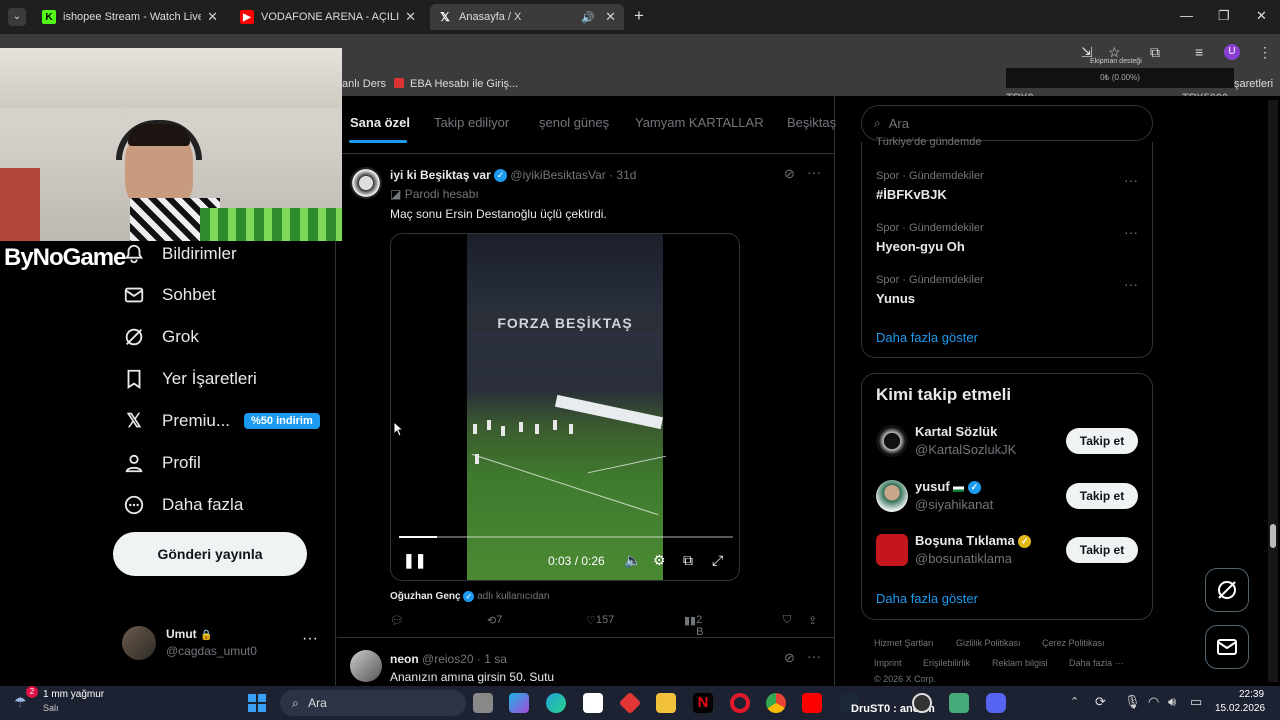 The image size is (1280, 720). I want to click on trend-item: Spor · Gündemdekiler Hyeon-gyu Oh ···, so click(1007, 244).